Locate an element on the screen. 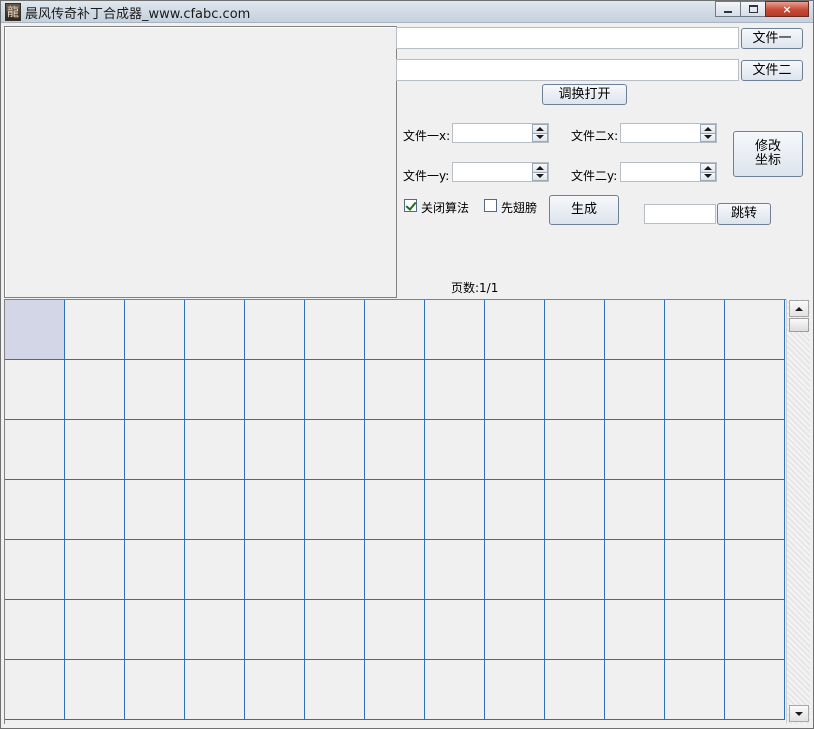 This screenshot has width=814, height=729. vertical-scrollbar is located at coordinates (798, 511).